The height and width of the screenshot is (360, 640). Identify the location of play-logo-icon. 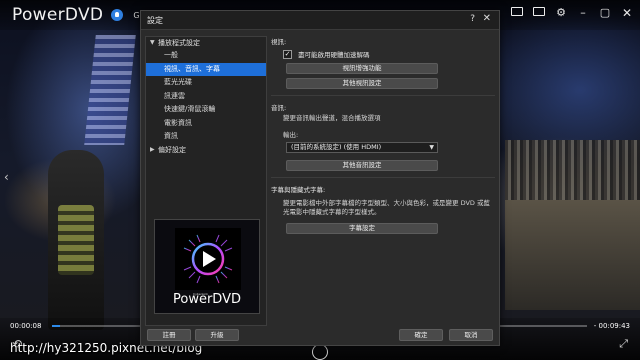
(208, 259).